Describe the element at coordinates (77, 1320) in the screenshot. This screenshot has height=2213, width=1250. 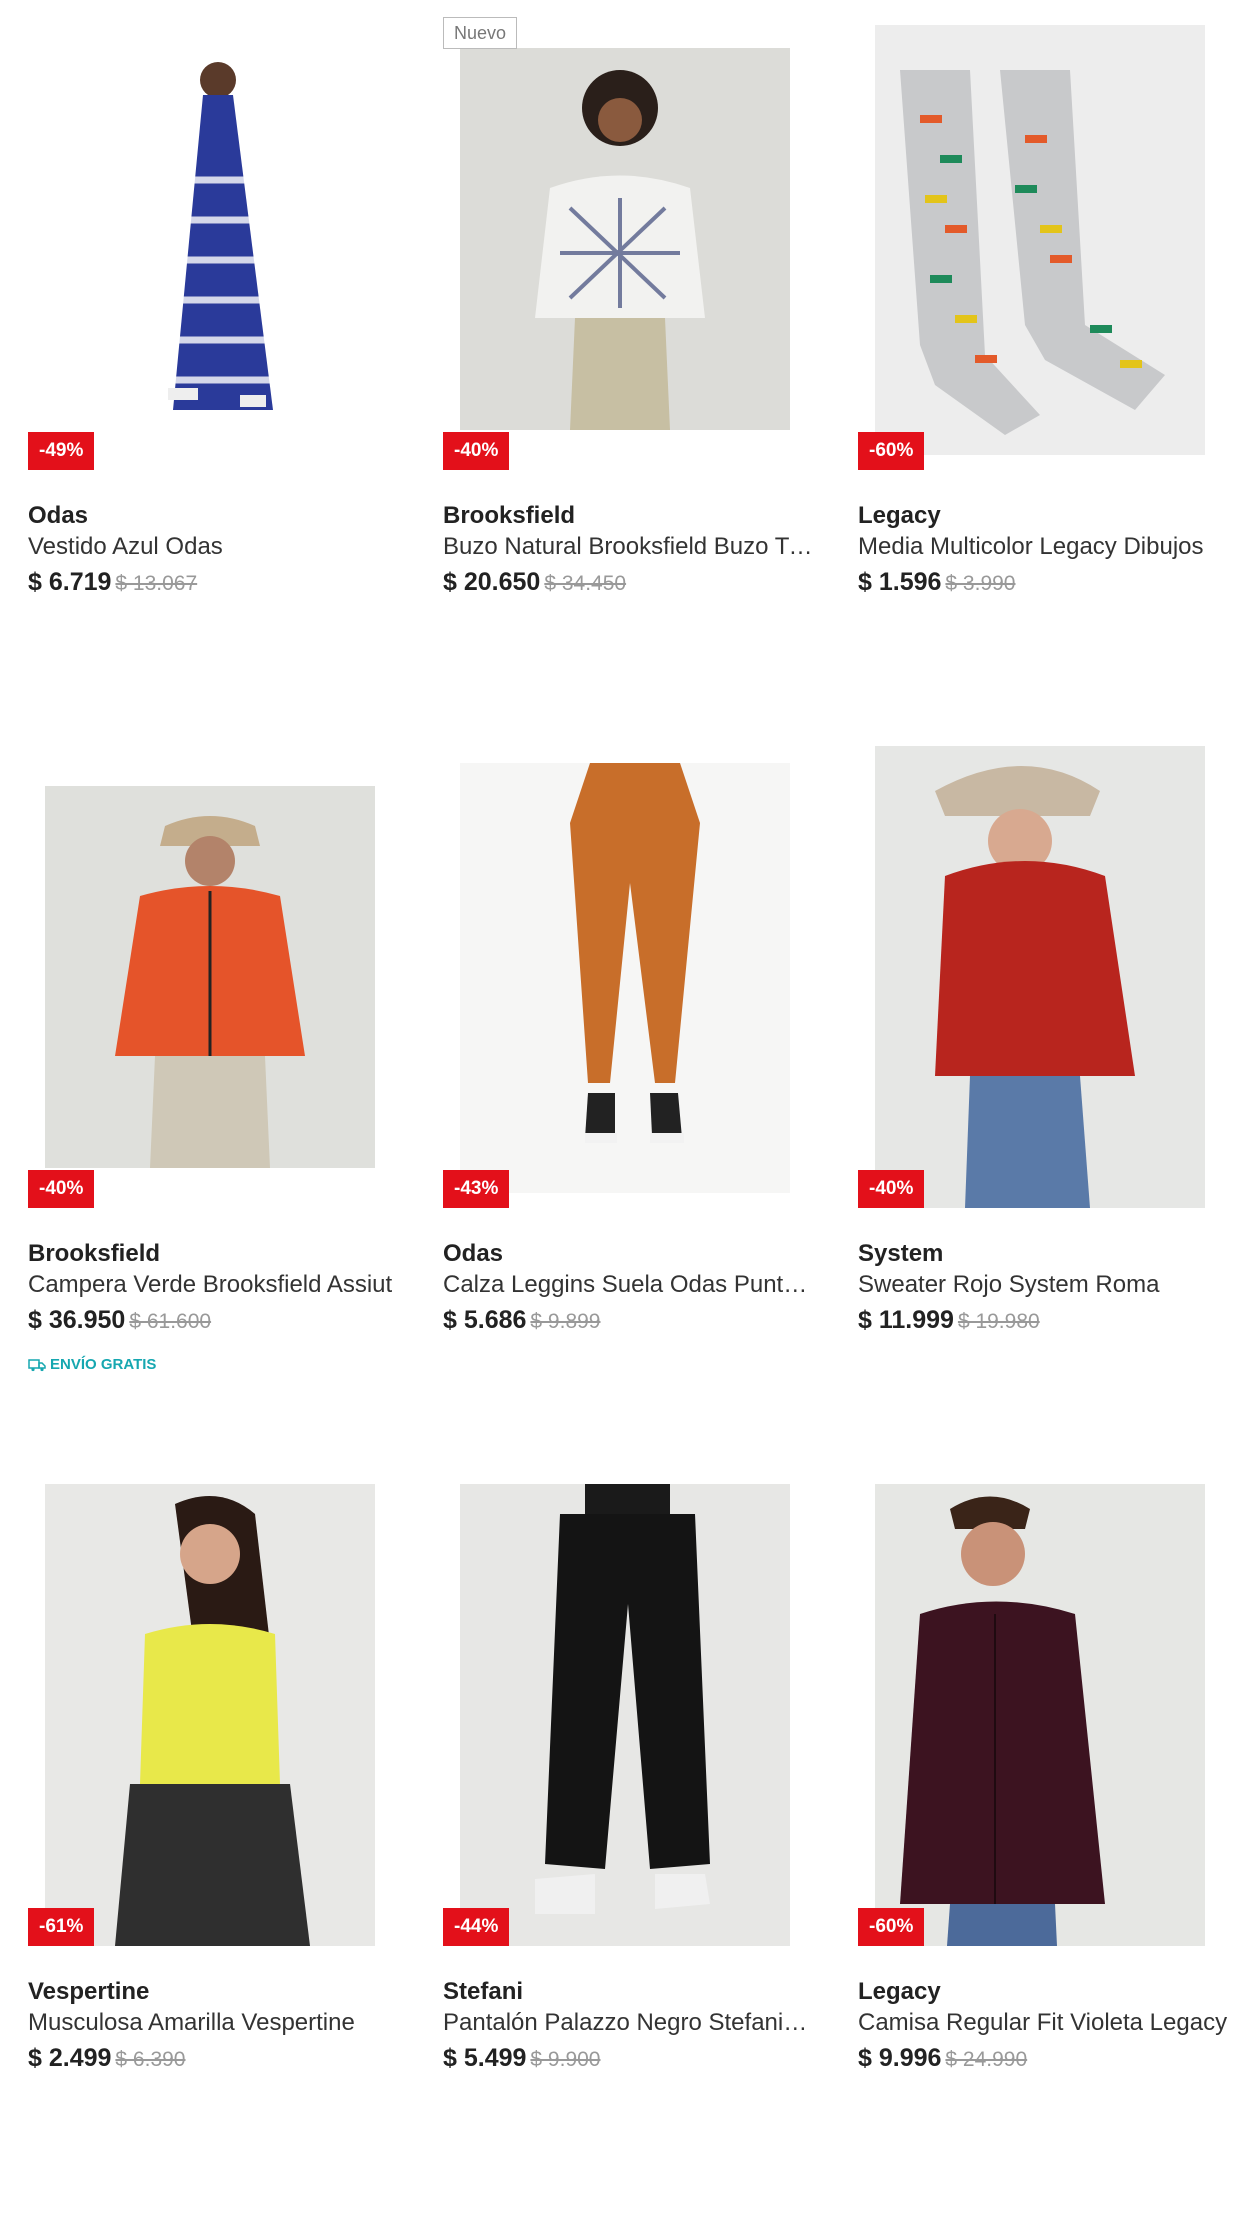
I see `product-price: $ 36.950` at that location.